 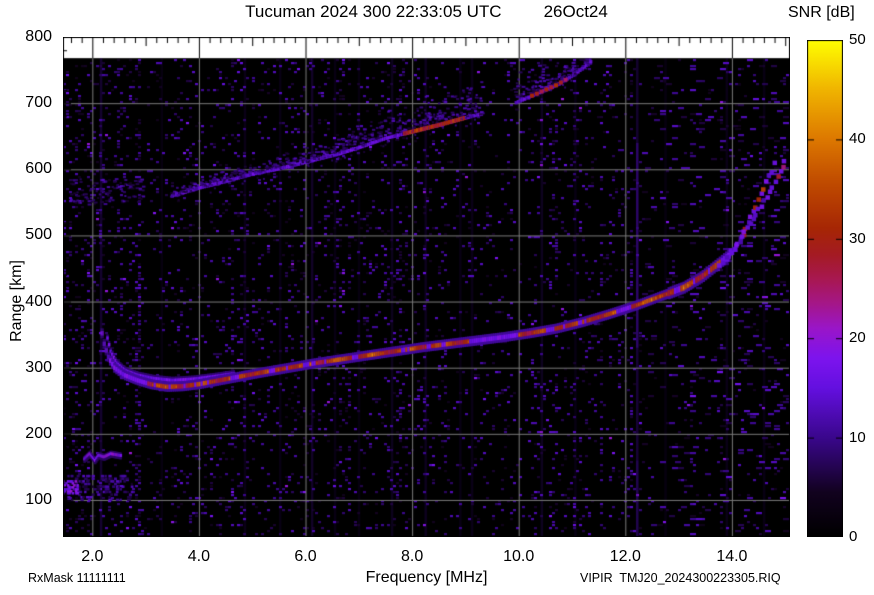 What do you see at coordinates (92, 556) in the screenshot?
I see `x-tick-label: 2.0` at bounding box center [92, 556].